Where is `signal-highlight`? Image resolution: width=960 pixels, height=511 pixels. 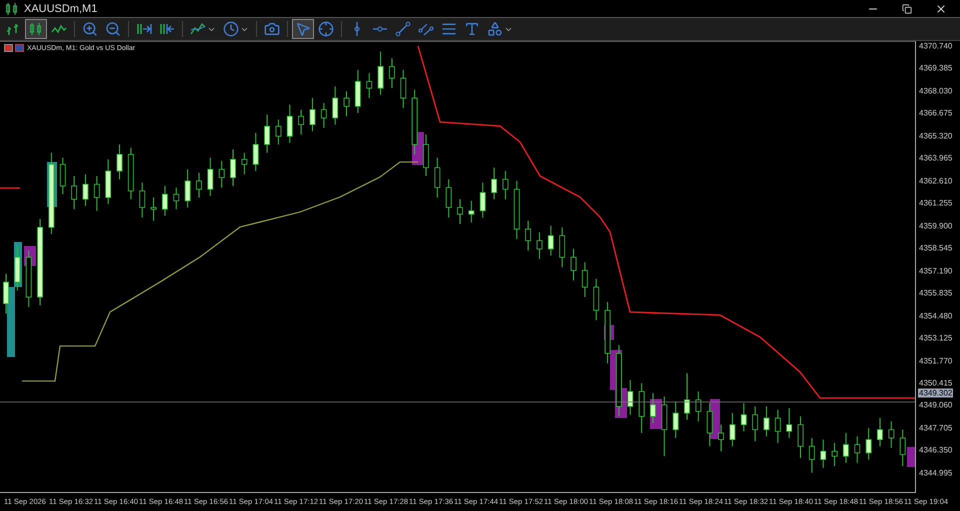
signal-highlight is located at coordinates (911, 457).